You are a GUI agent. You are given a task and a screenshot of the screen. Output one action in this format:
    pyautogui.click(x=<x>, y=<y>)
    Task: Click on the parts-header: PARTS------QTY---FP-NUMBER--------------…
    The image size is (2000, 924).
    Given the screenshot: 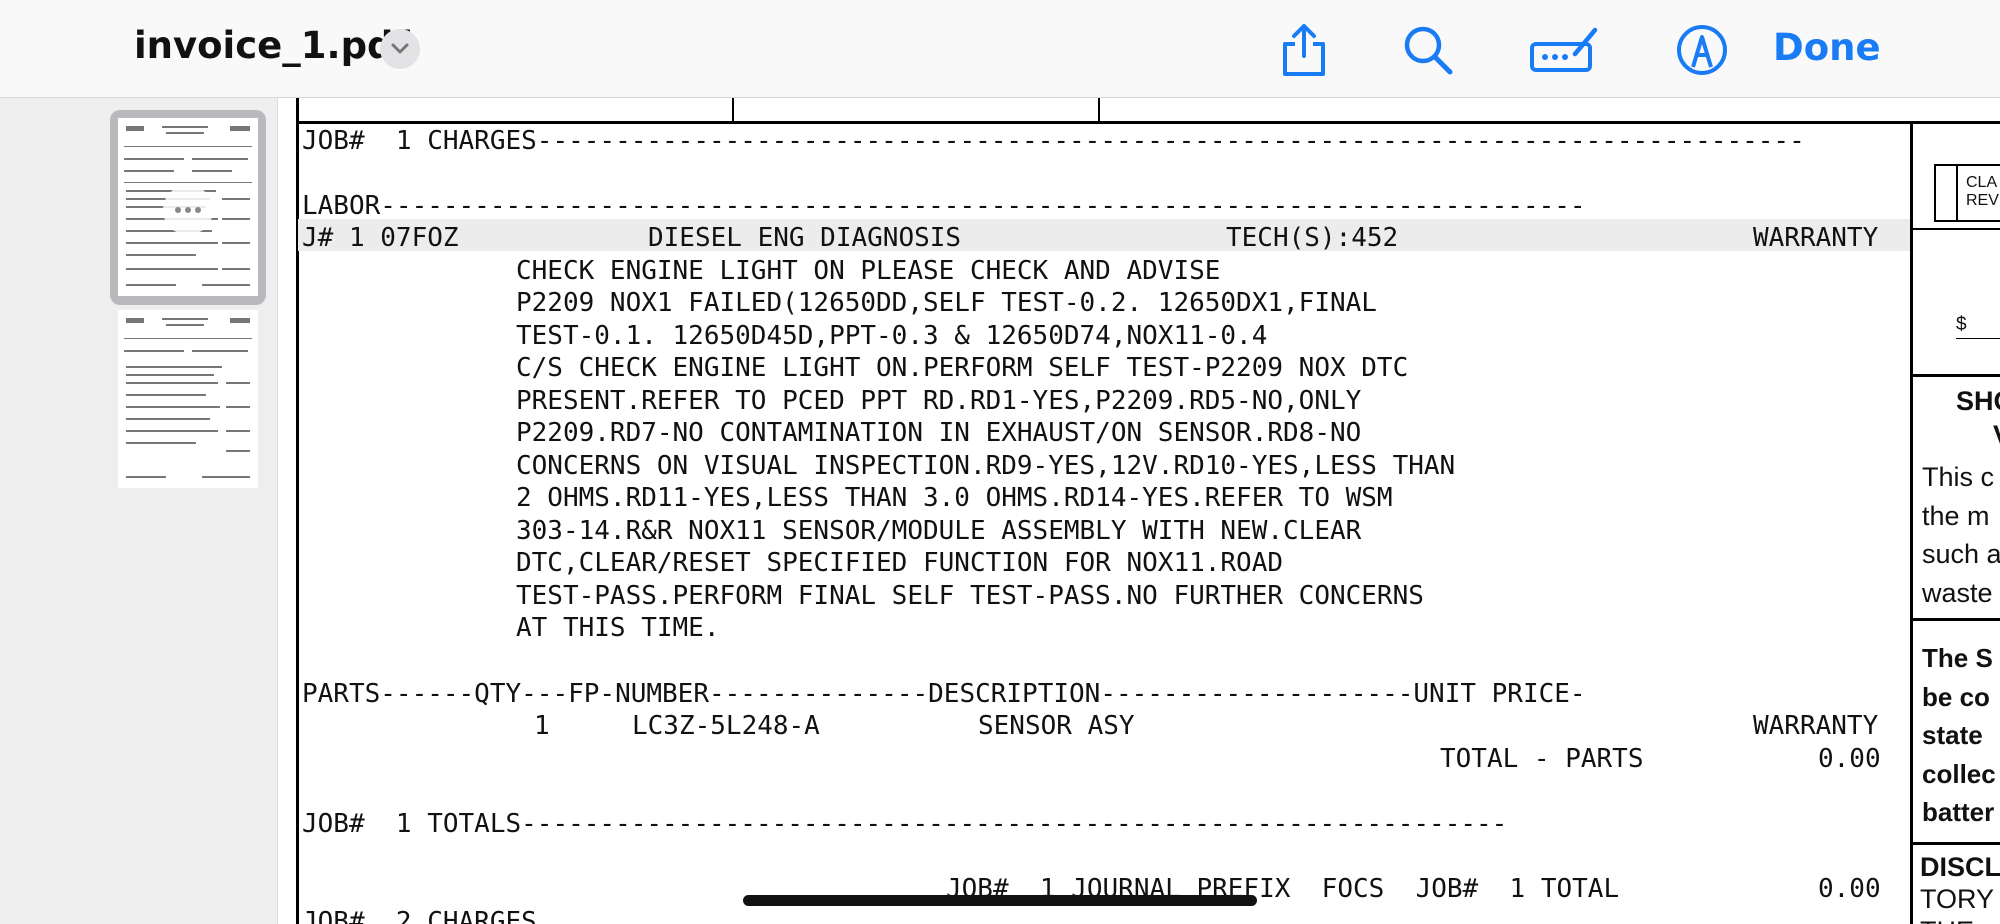 What is the action you would take?
    pyautogui.click(x=944, y=694)
    